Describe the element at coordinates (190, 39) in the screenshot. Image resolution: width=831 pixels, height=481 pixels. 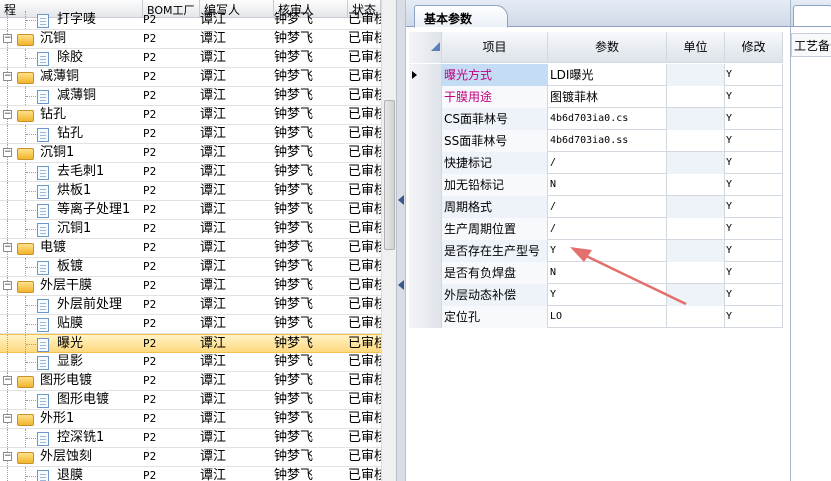
I see `tree-group-row: − 沉铜 P2 谭江 钟梦飞 已审核` at that location.